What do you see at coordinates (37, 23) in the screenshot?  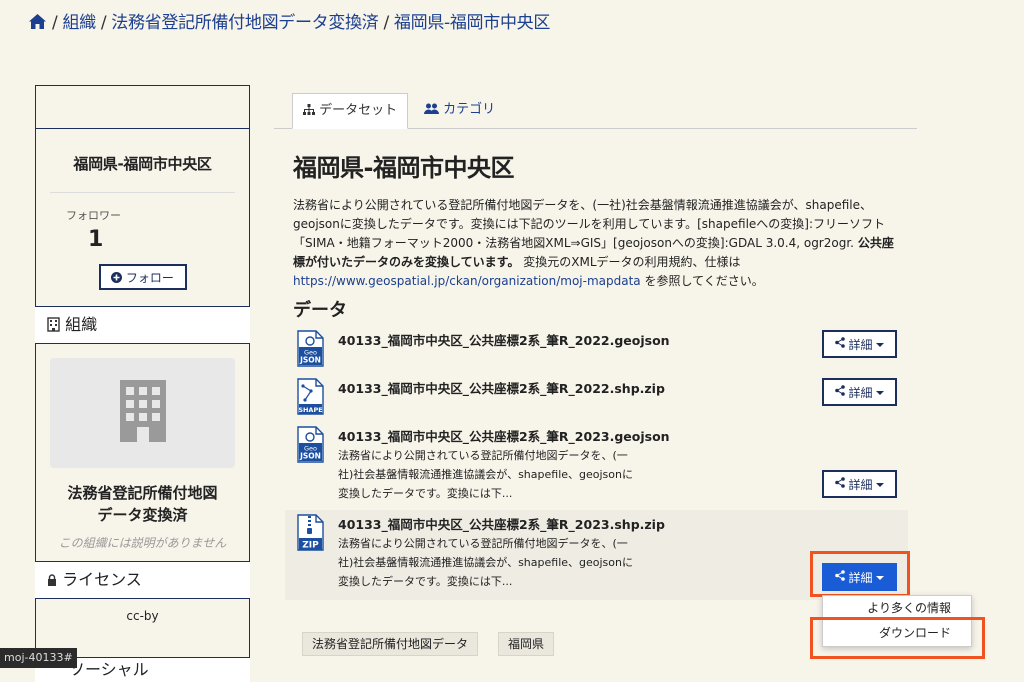 I see `home-icon` at bounding box center [37, 23].